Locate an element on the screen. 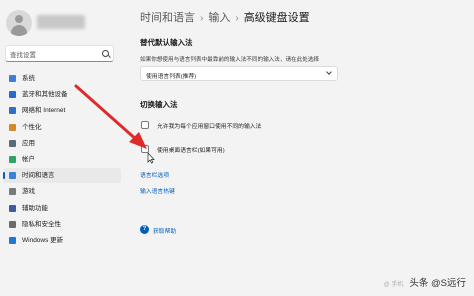  search-icon is located at coordinates (105, 53).